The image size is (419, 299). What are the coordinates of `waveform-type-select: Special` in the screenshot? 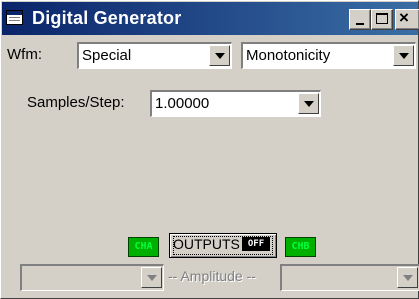 It's located at (154, 55).